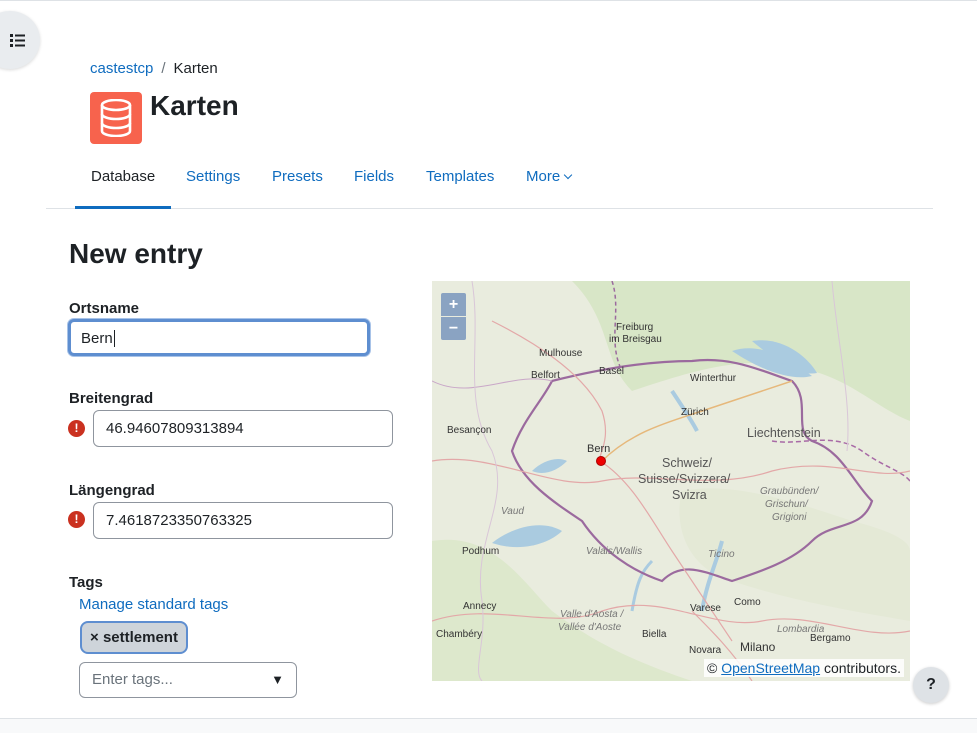  I want to click on map-place-label: Winterthur, so click(713, 378).